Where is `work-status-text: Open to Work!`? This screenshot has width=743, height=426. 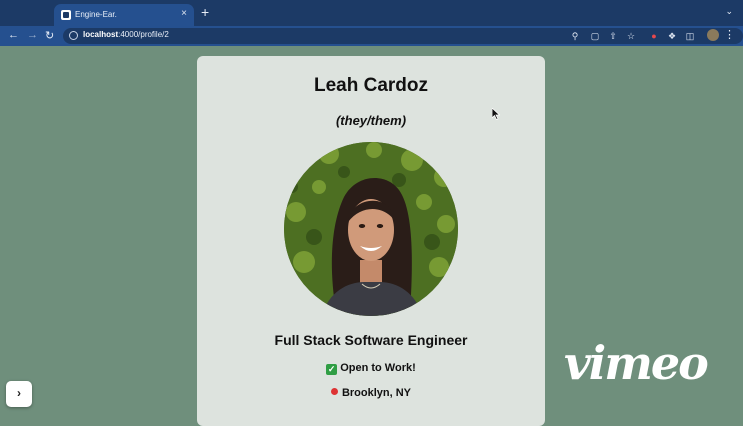
work-status-text: Open to Work! is located at coordinates (378, 368).